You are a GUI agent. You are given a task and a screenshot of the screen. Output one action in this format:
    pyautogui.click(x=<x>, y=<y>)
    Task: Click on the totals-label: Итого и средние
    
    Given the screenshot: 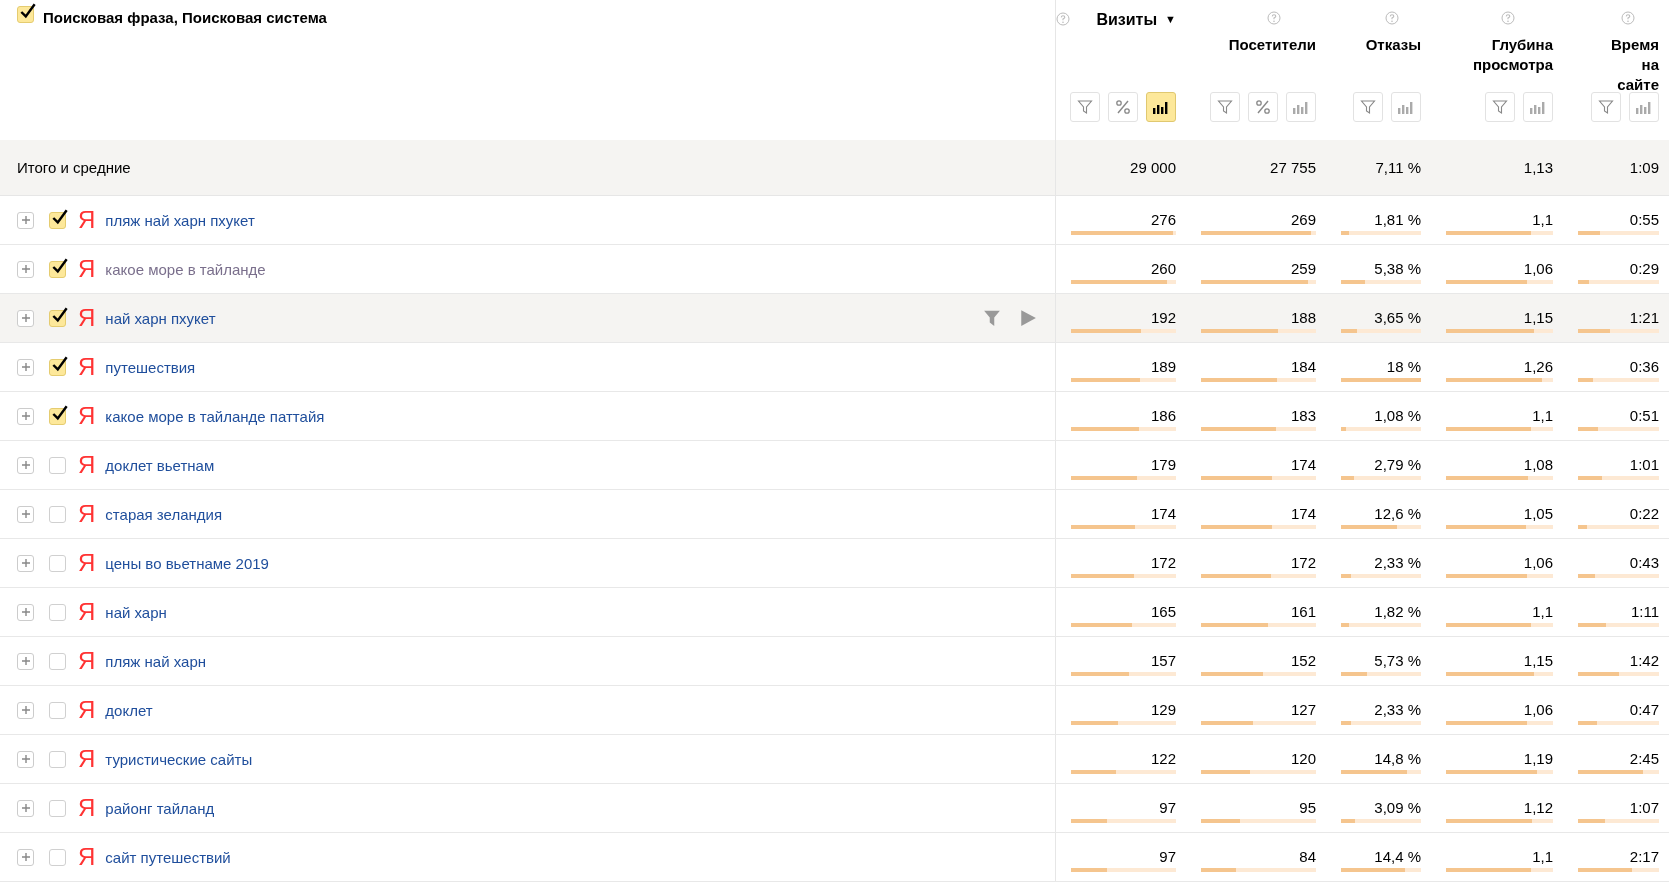 What is the action you would take?
    pyautogui.click(x=74, y=167)
    